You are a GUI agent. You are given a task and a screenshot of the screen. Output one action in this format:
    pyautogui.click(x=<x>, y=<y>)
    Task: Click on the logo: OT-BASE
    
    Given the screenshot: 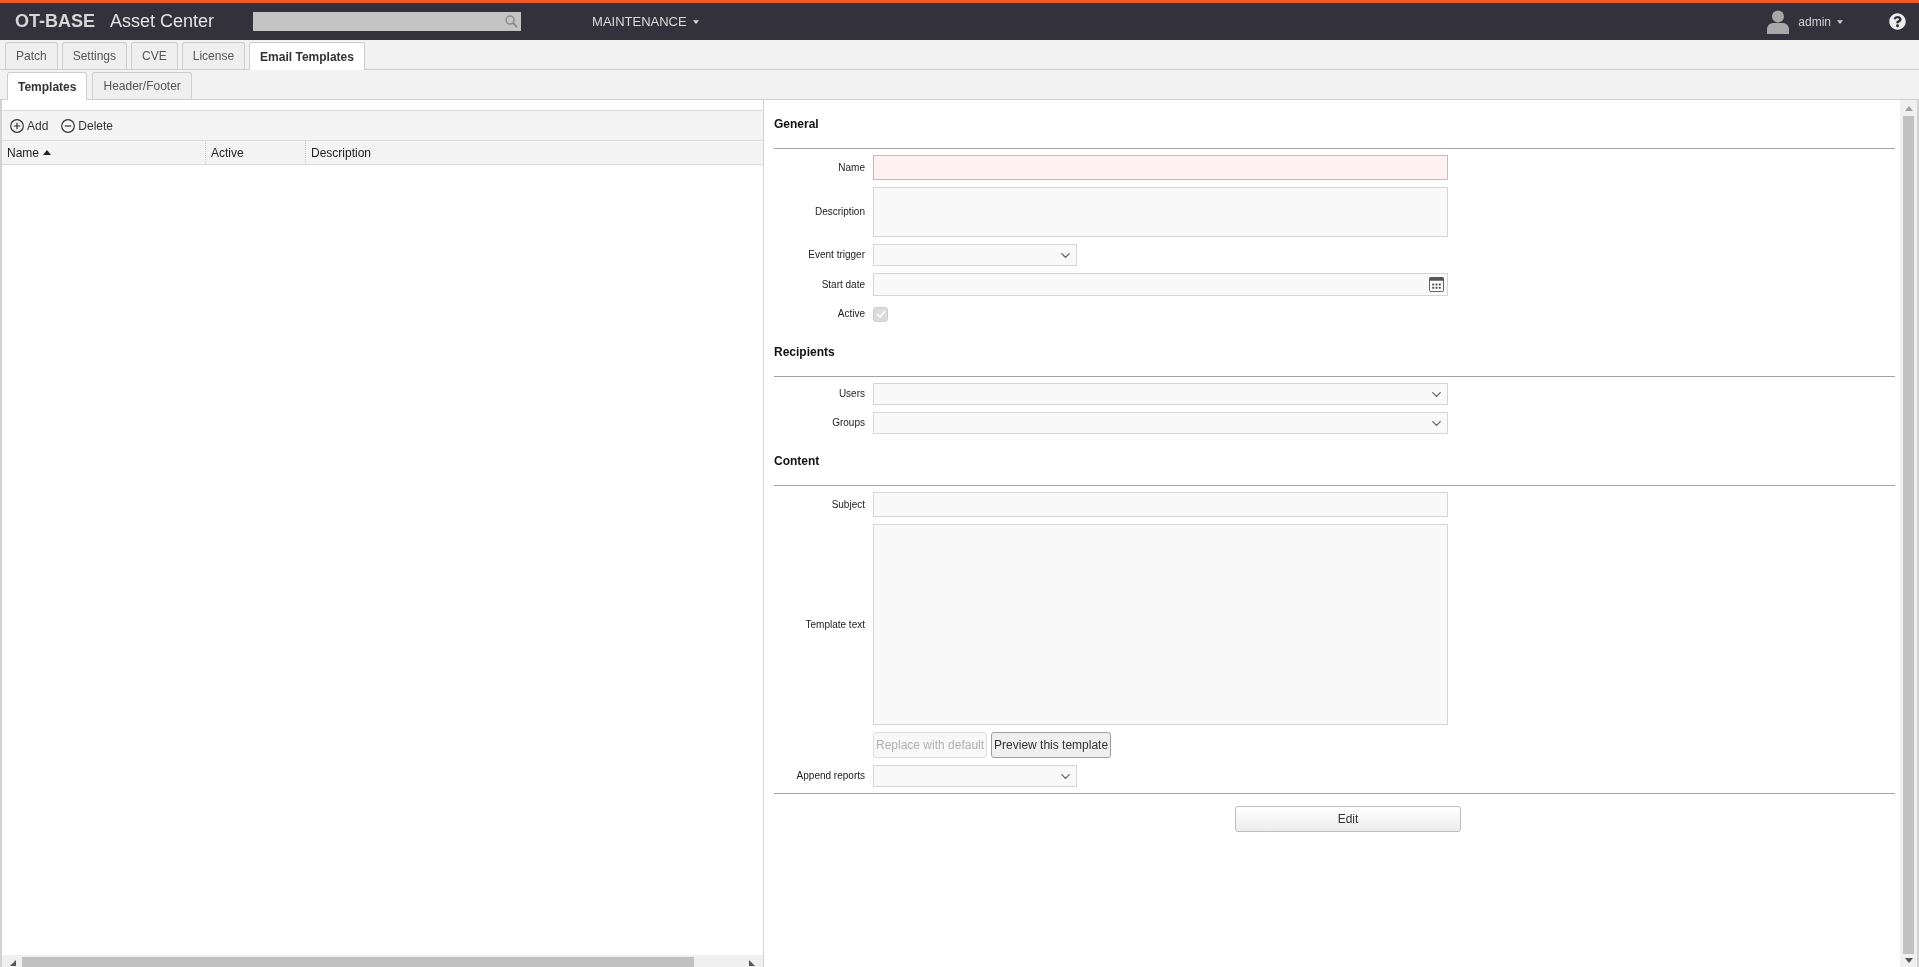 What is the action you would take?
    pyautogui.click(x=55, y=21)
    